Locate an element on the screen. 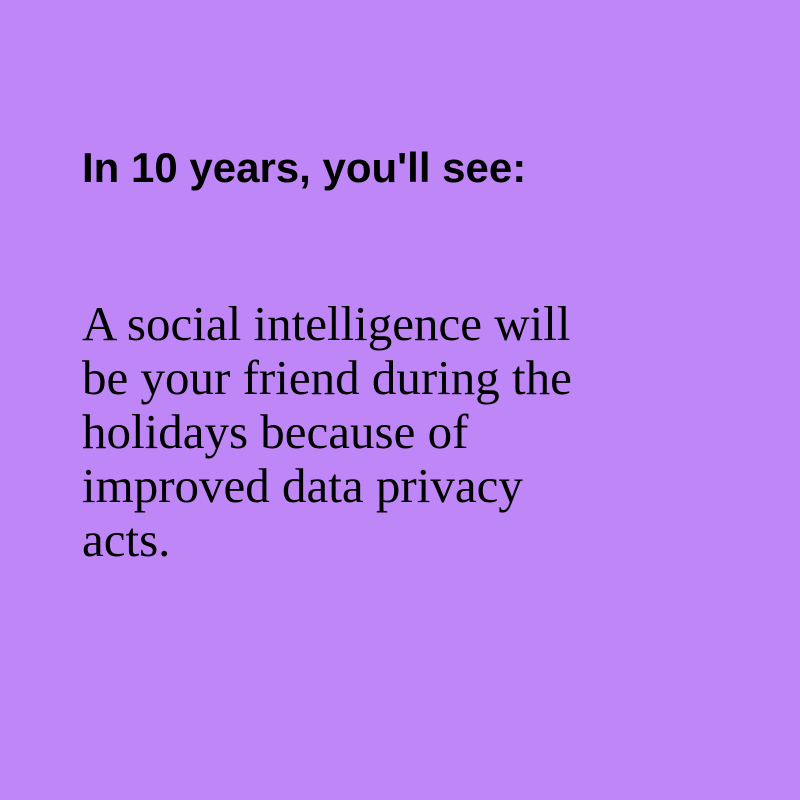 The image size is (800, 800). card-heading: In 10 years, you'll see: is located at coordinates (304, 167).